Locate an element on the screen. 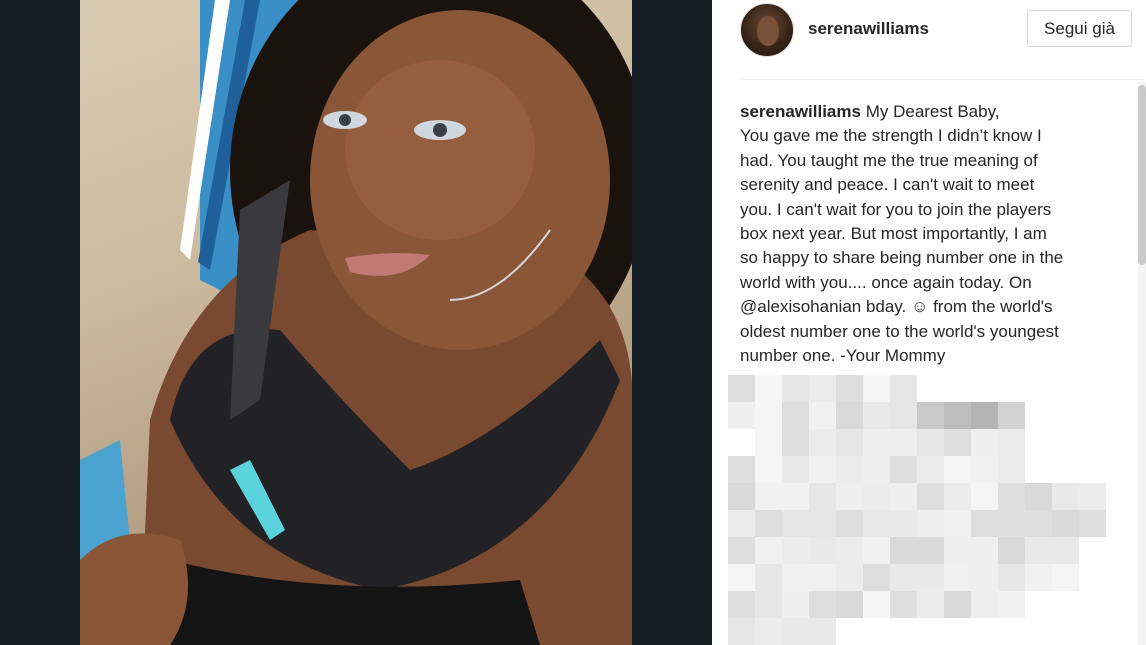 This screenshot has width=1146, height=645. avatar is located at coordinates (767, 30).